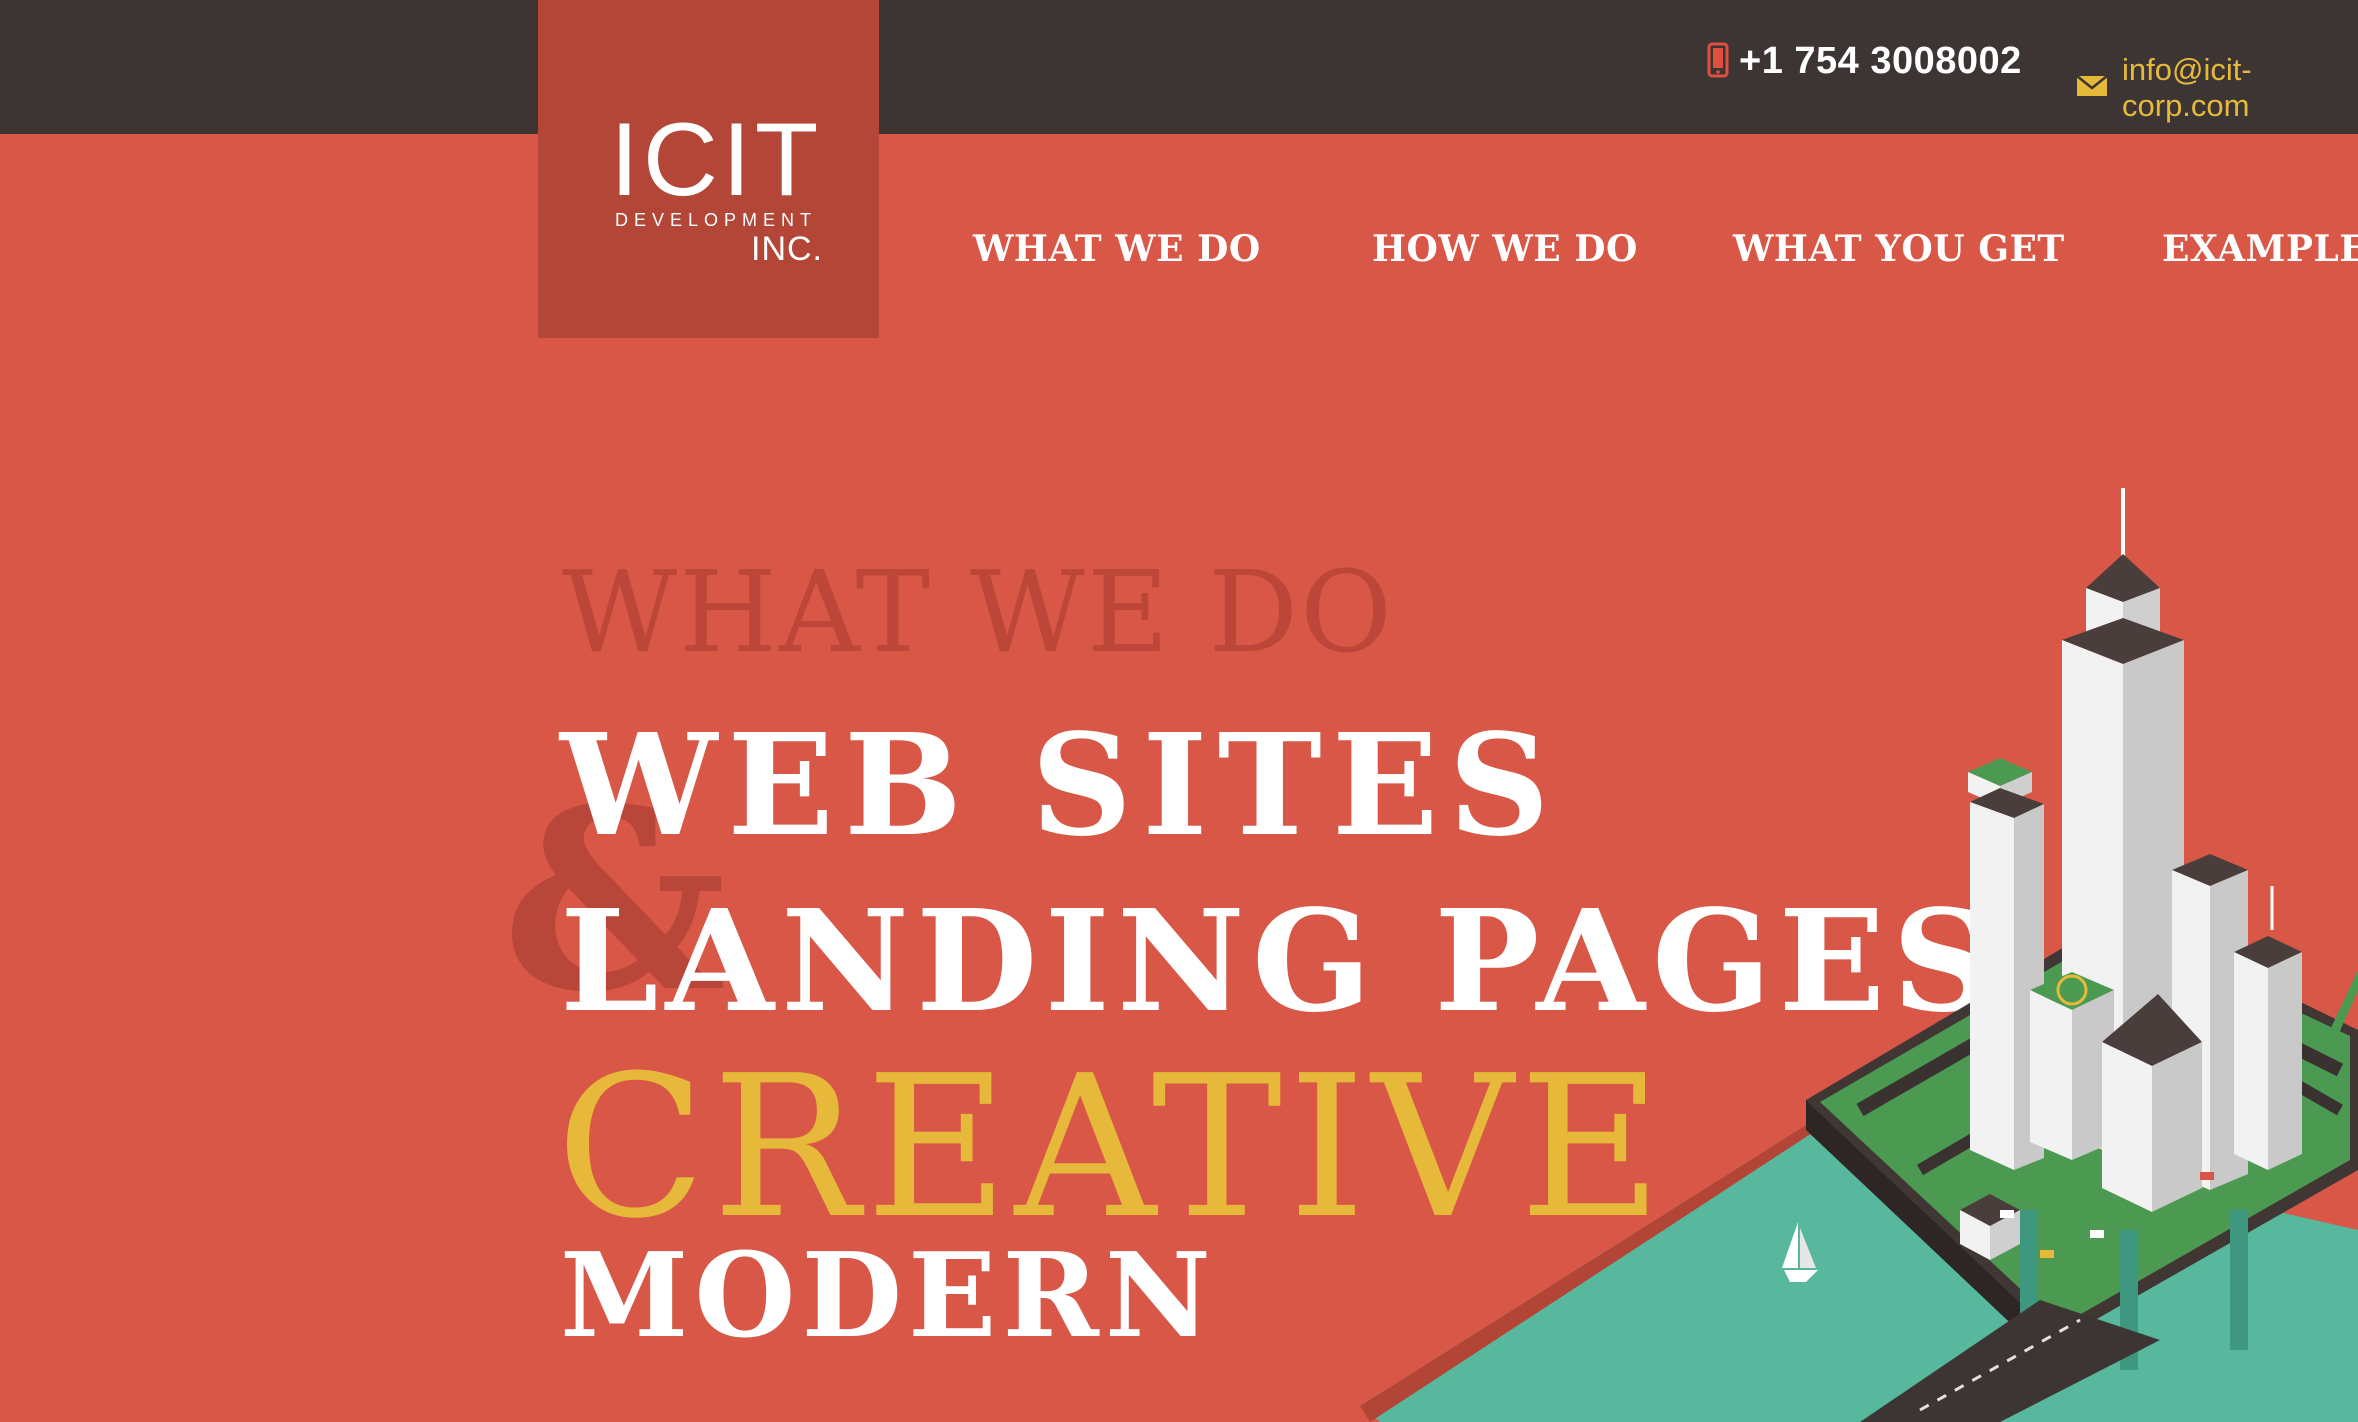 This screenshot has width=2358, height=1422. I want to click on hero-eyebrow: WHAT WE DO, so click(978, 613).